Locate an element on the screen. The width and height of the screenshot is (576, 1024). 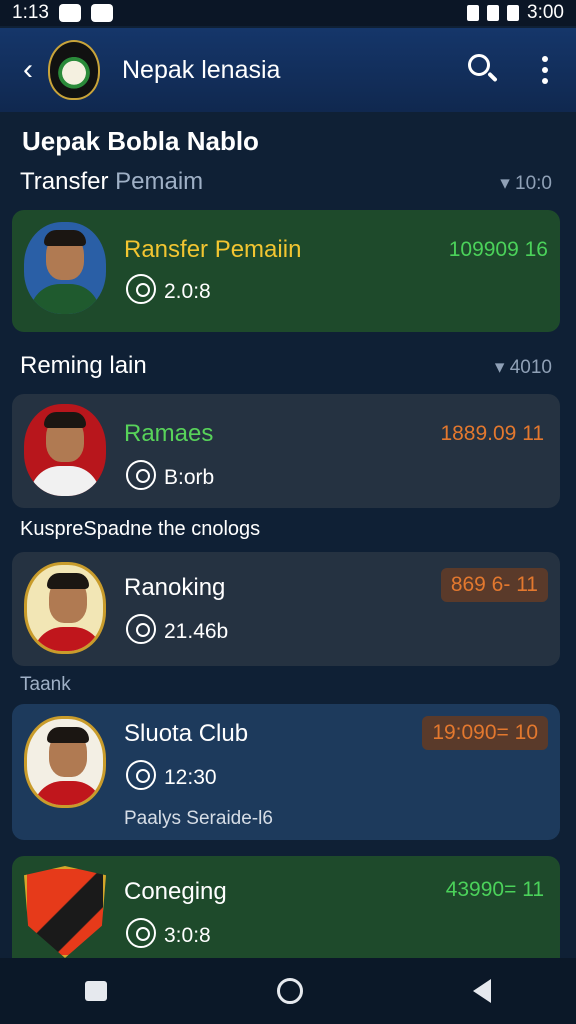
section-title-transfer: Transfer Pemaim is located at coordinates (112, 181).